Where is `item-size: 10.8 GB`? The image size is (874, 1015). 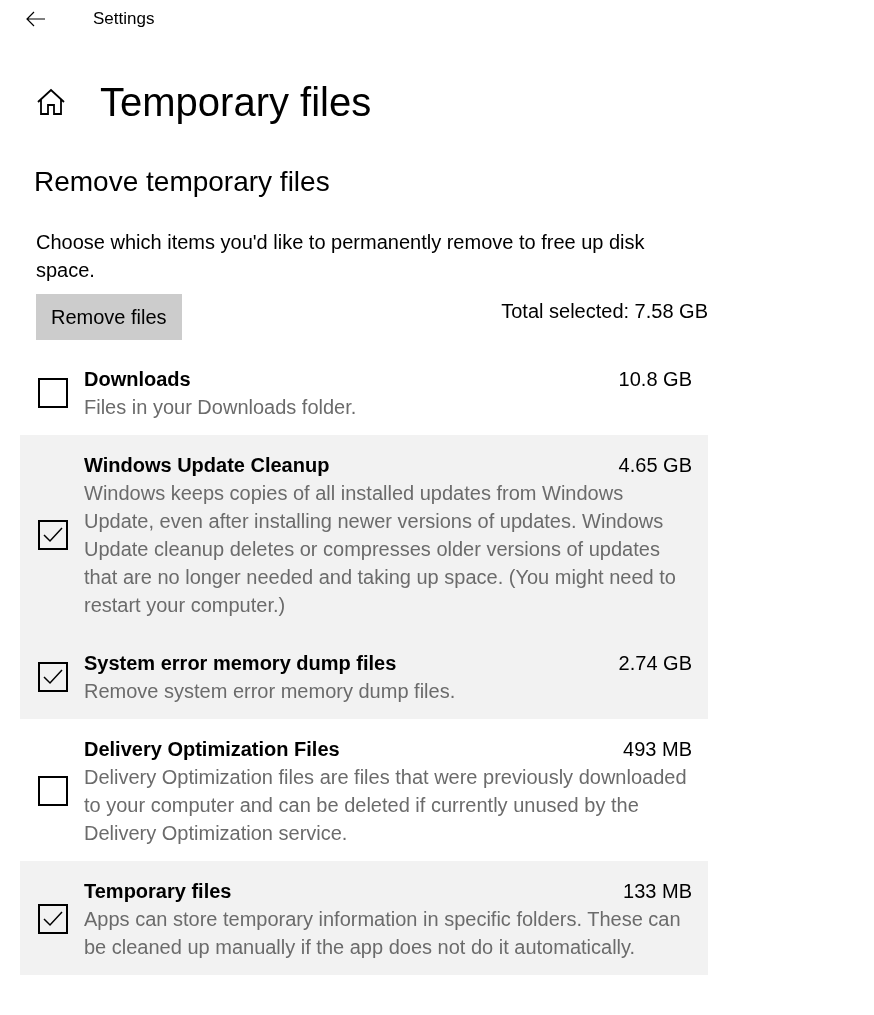 item-size: 10.8 GB is located at coordinates (655, 379).